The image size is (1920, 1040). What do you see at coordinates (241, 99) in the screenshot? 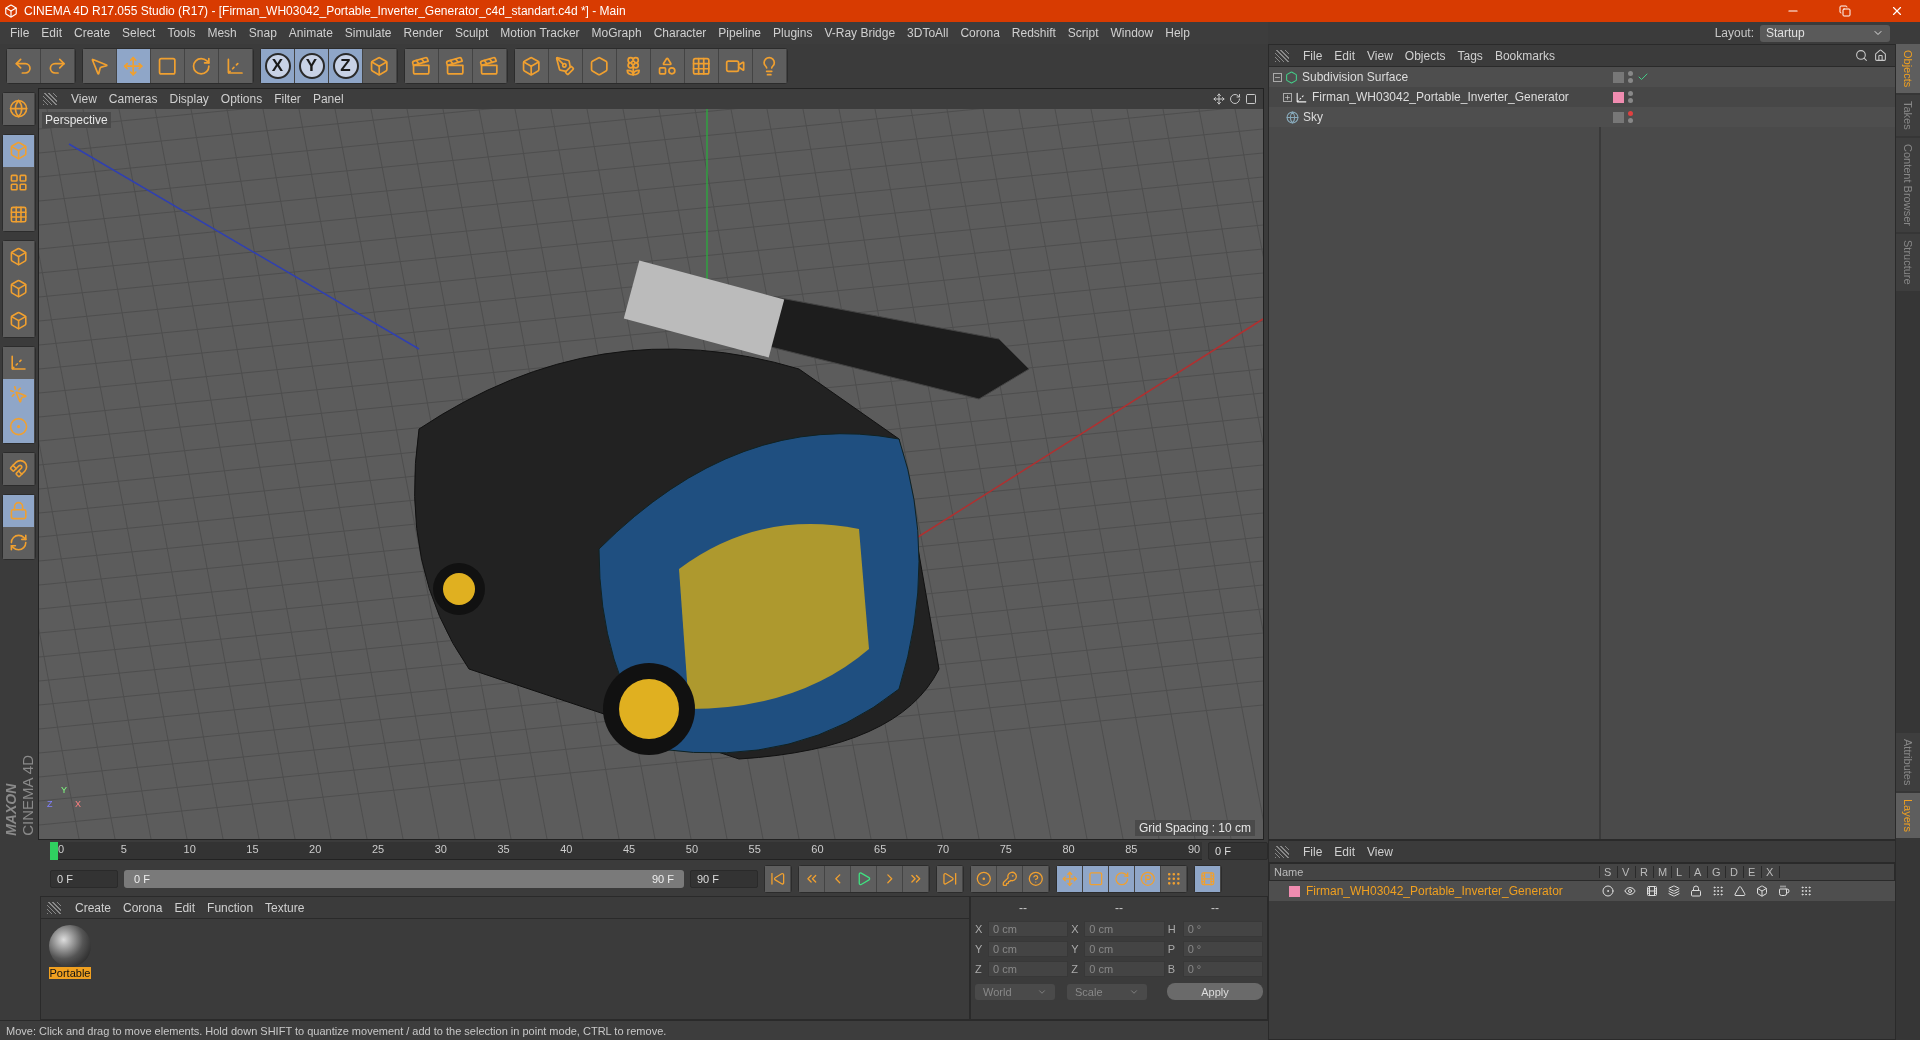
I see `viewport-menu-item: Options` at bounding box center [241, 99].